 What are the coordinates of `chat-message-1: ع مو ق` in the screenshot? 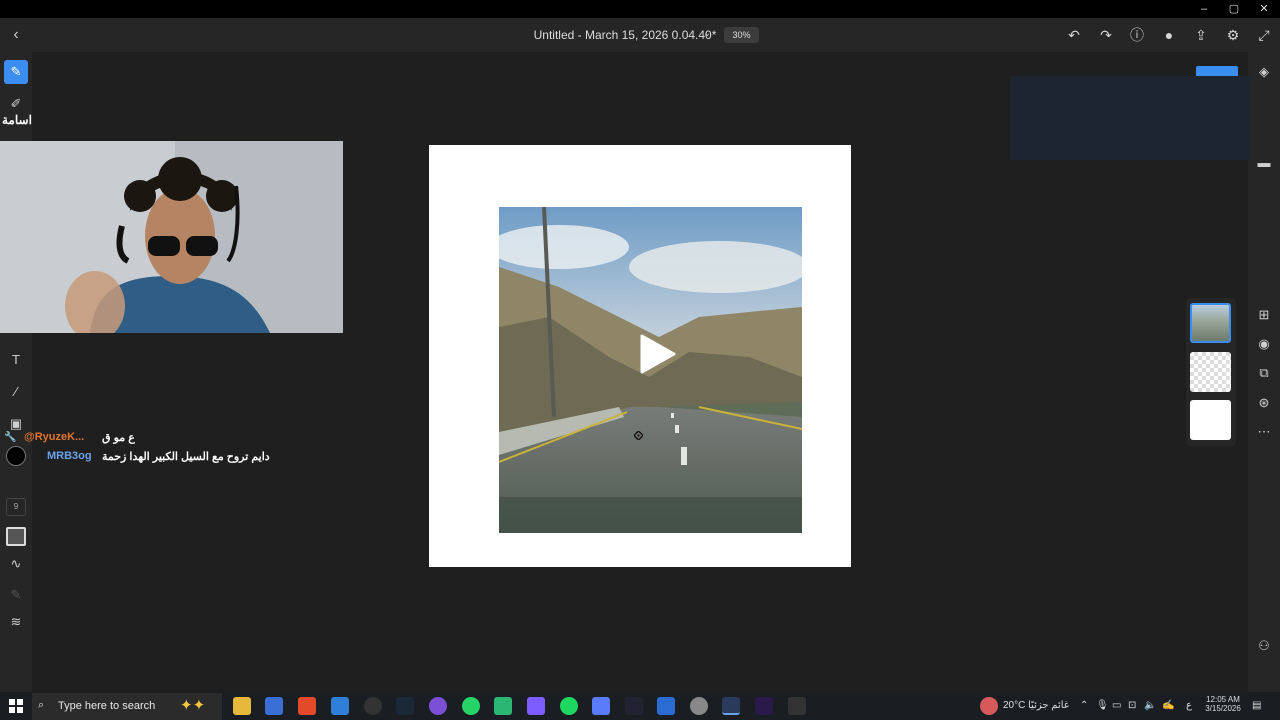 It's located at (118, 438).